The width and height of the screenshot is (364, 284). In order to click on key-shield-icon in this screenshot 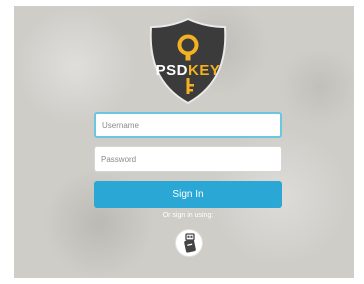, I will do `click(188, 61)`.